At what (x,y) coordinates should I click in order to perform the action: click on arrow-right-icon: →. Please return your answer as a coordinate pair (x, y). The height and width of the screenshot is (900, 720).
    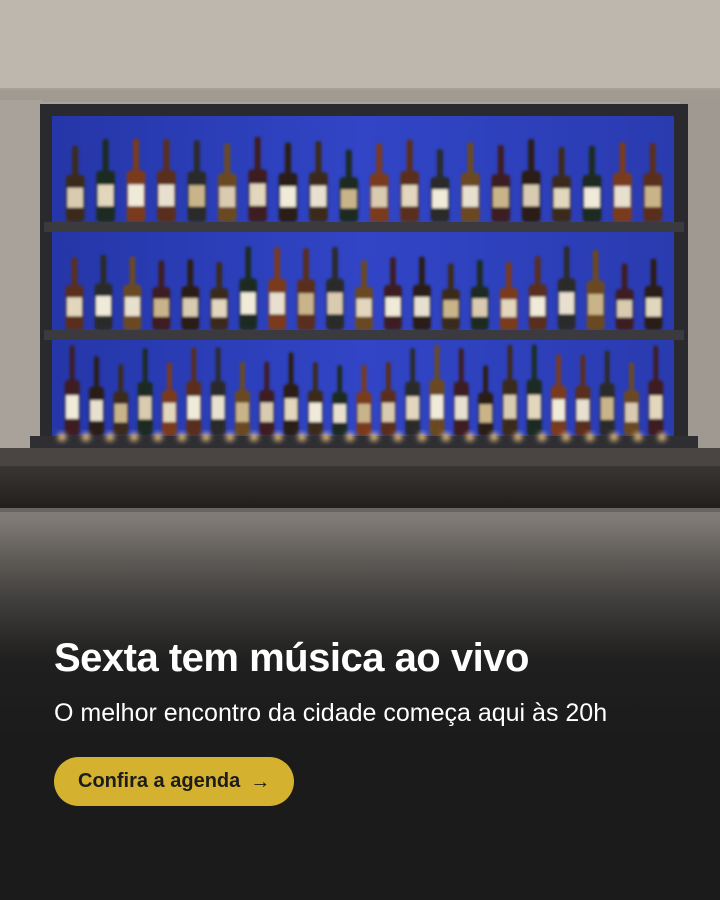
    Looking at the image, I should click on (260, 781).